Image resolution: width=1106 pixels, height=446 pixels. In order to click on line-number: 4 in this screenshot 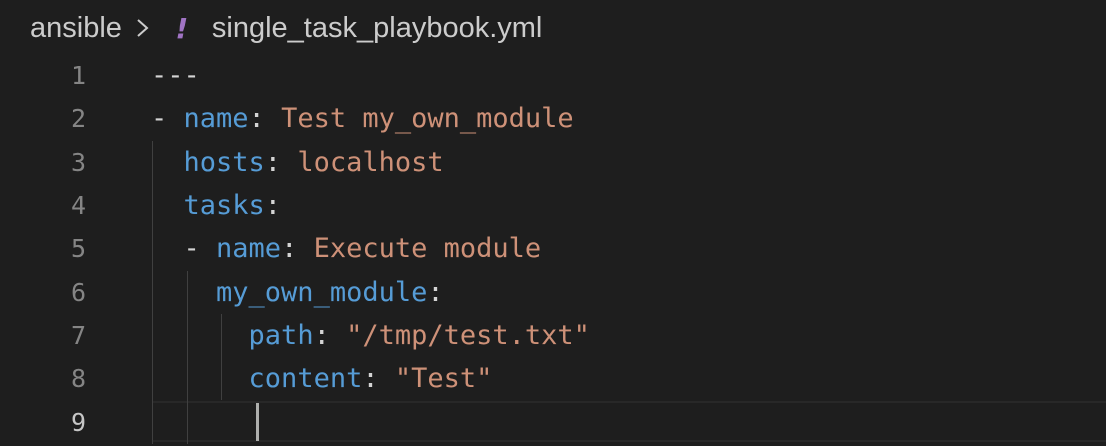, I will do `click(78, 206)`.